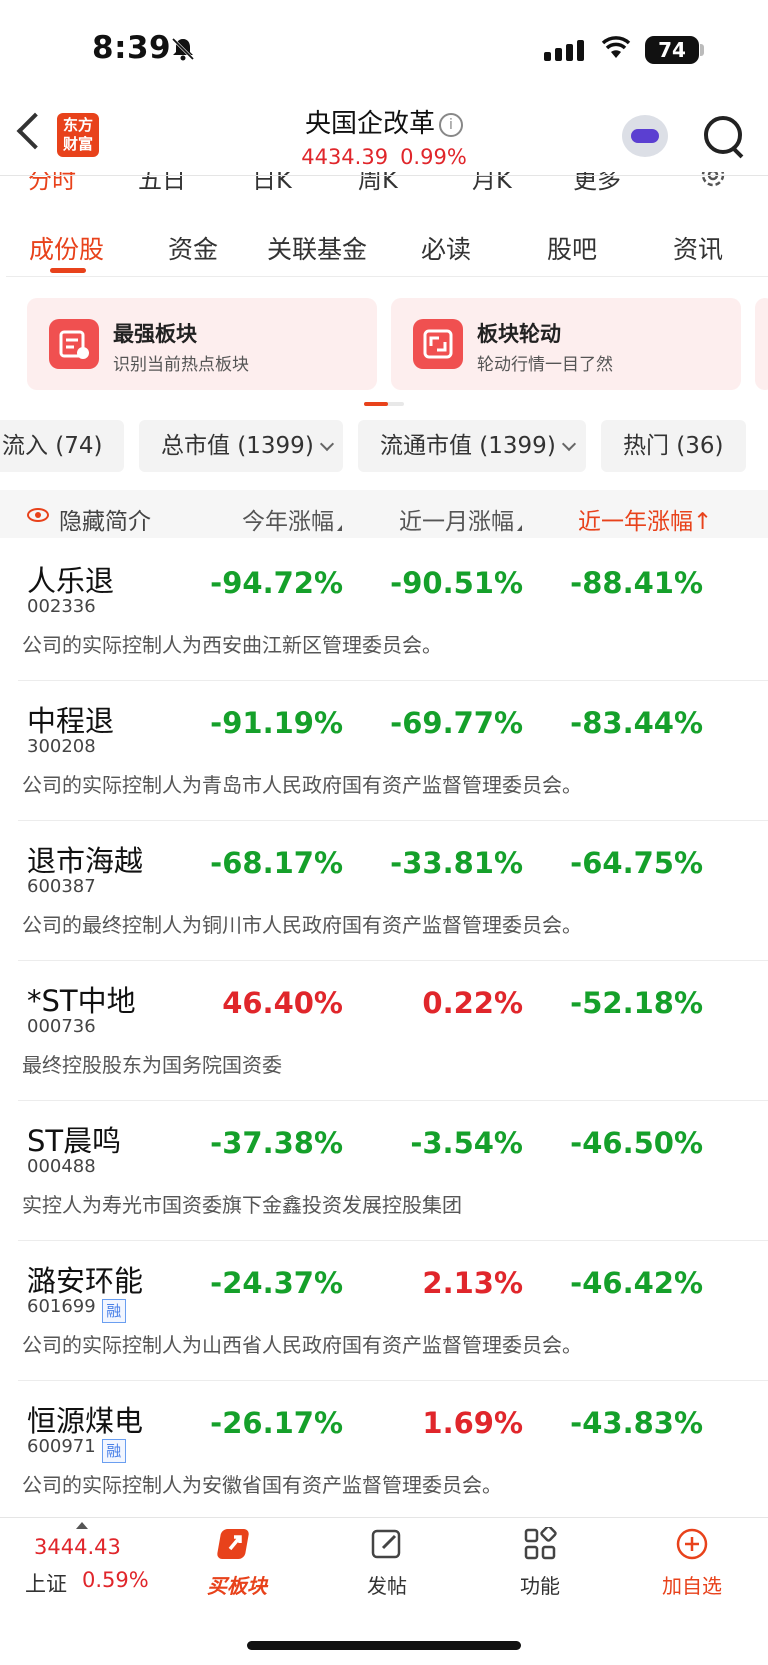 The width and height of the screenshot is (768, 1665). What do you see at coordinates (152, 1065) in the screenshot?
I see `stock-intro: 最终控股股东为国务院国资委` at bounding box center [152, 1065].